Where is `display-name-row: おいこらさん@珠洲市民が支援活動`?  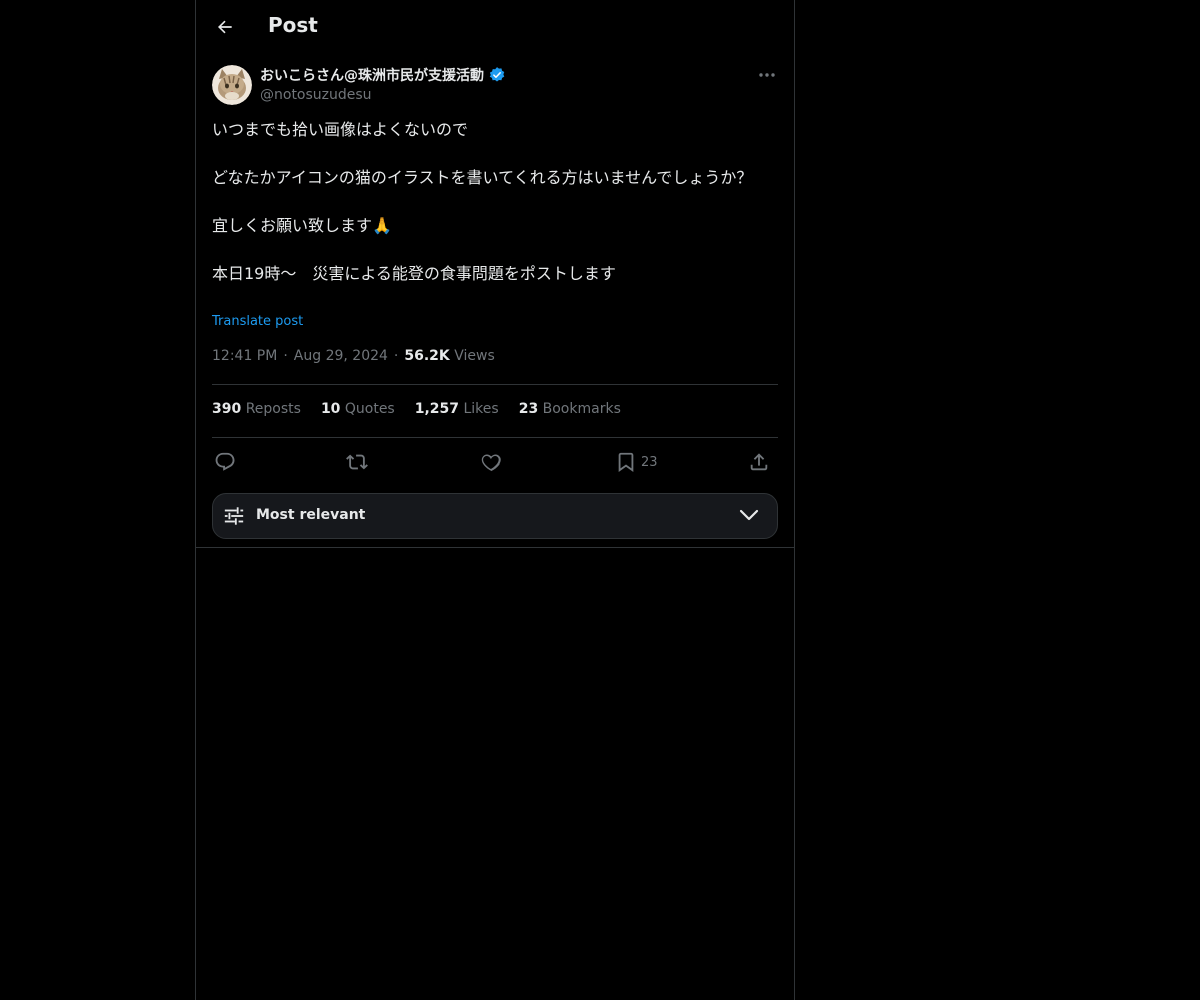
display-name-row: おいこらさん@珠洲市民が支援活動 is located at coordinates (383, 75).